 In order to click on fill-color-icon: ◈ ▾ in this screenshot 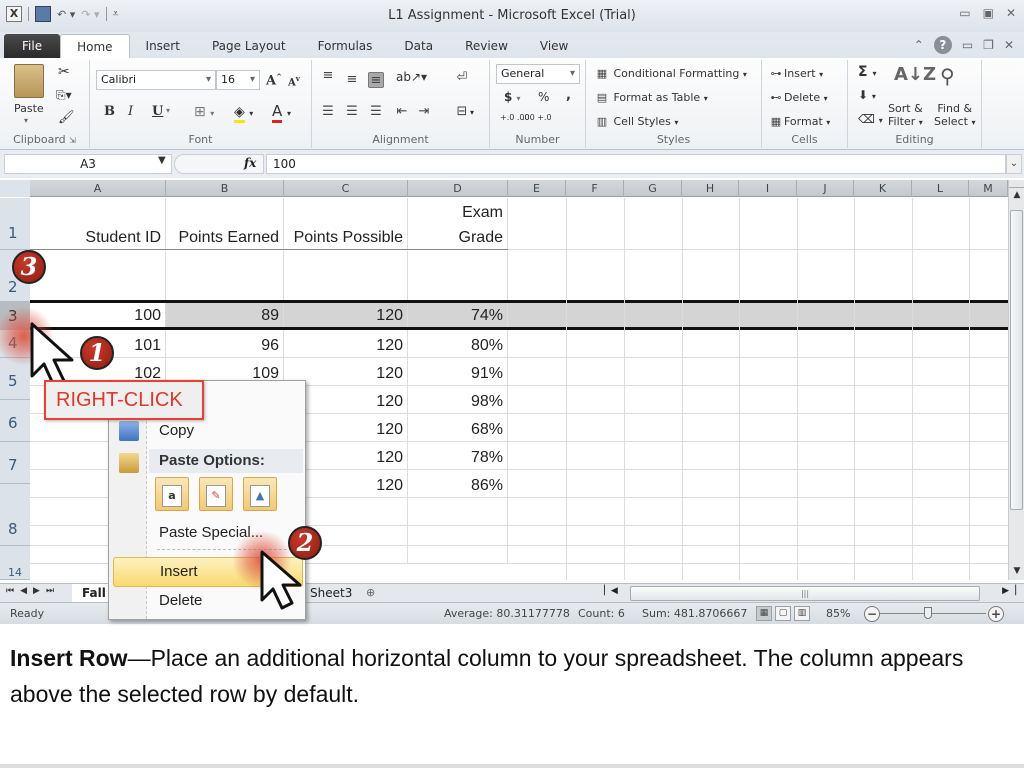, I will do `click(243, 113)`.